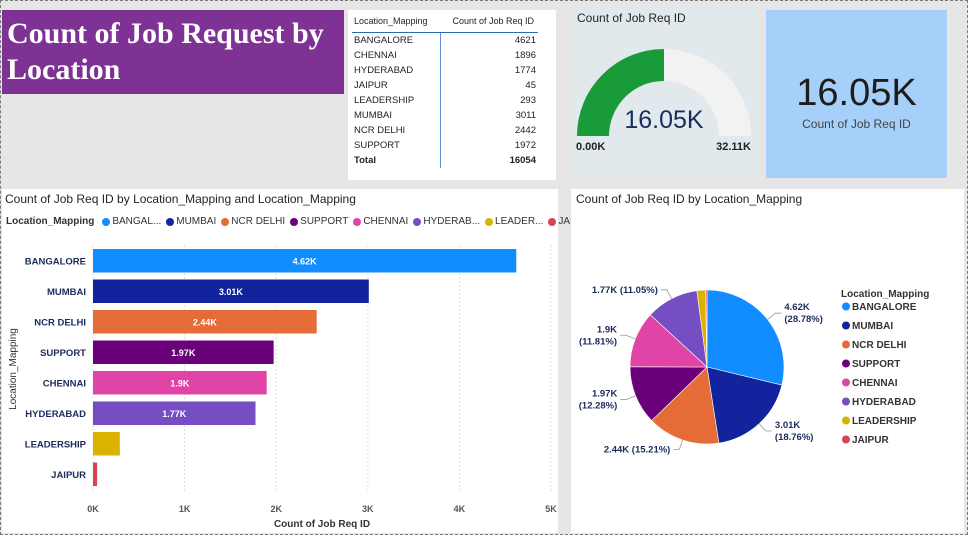  Describe the element at coordinates (803, 319) in the screenshot. I see `pie-data-label: (28.78%)` at that location.